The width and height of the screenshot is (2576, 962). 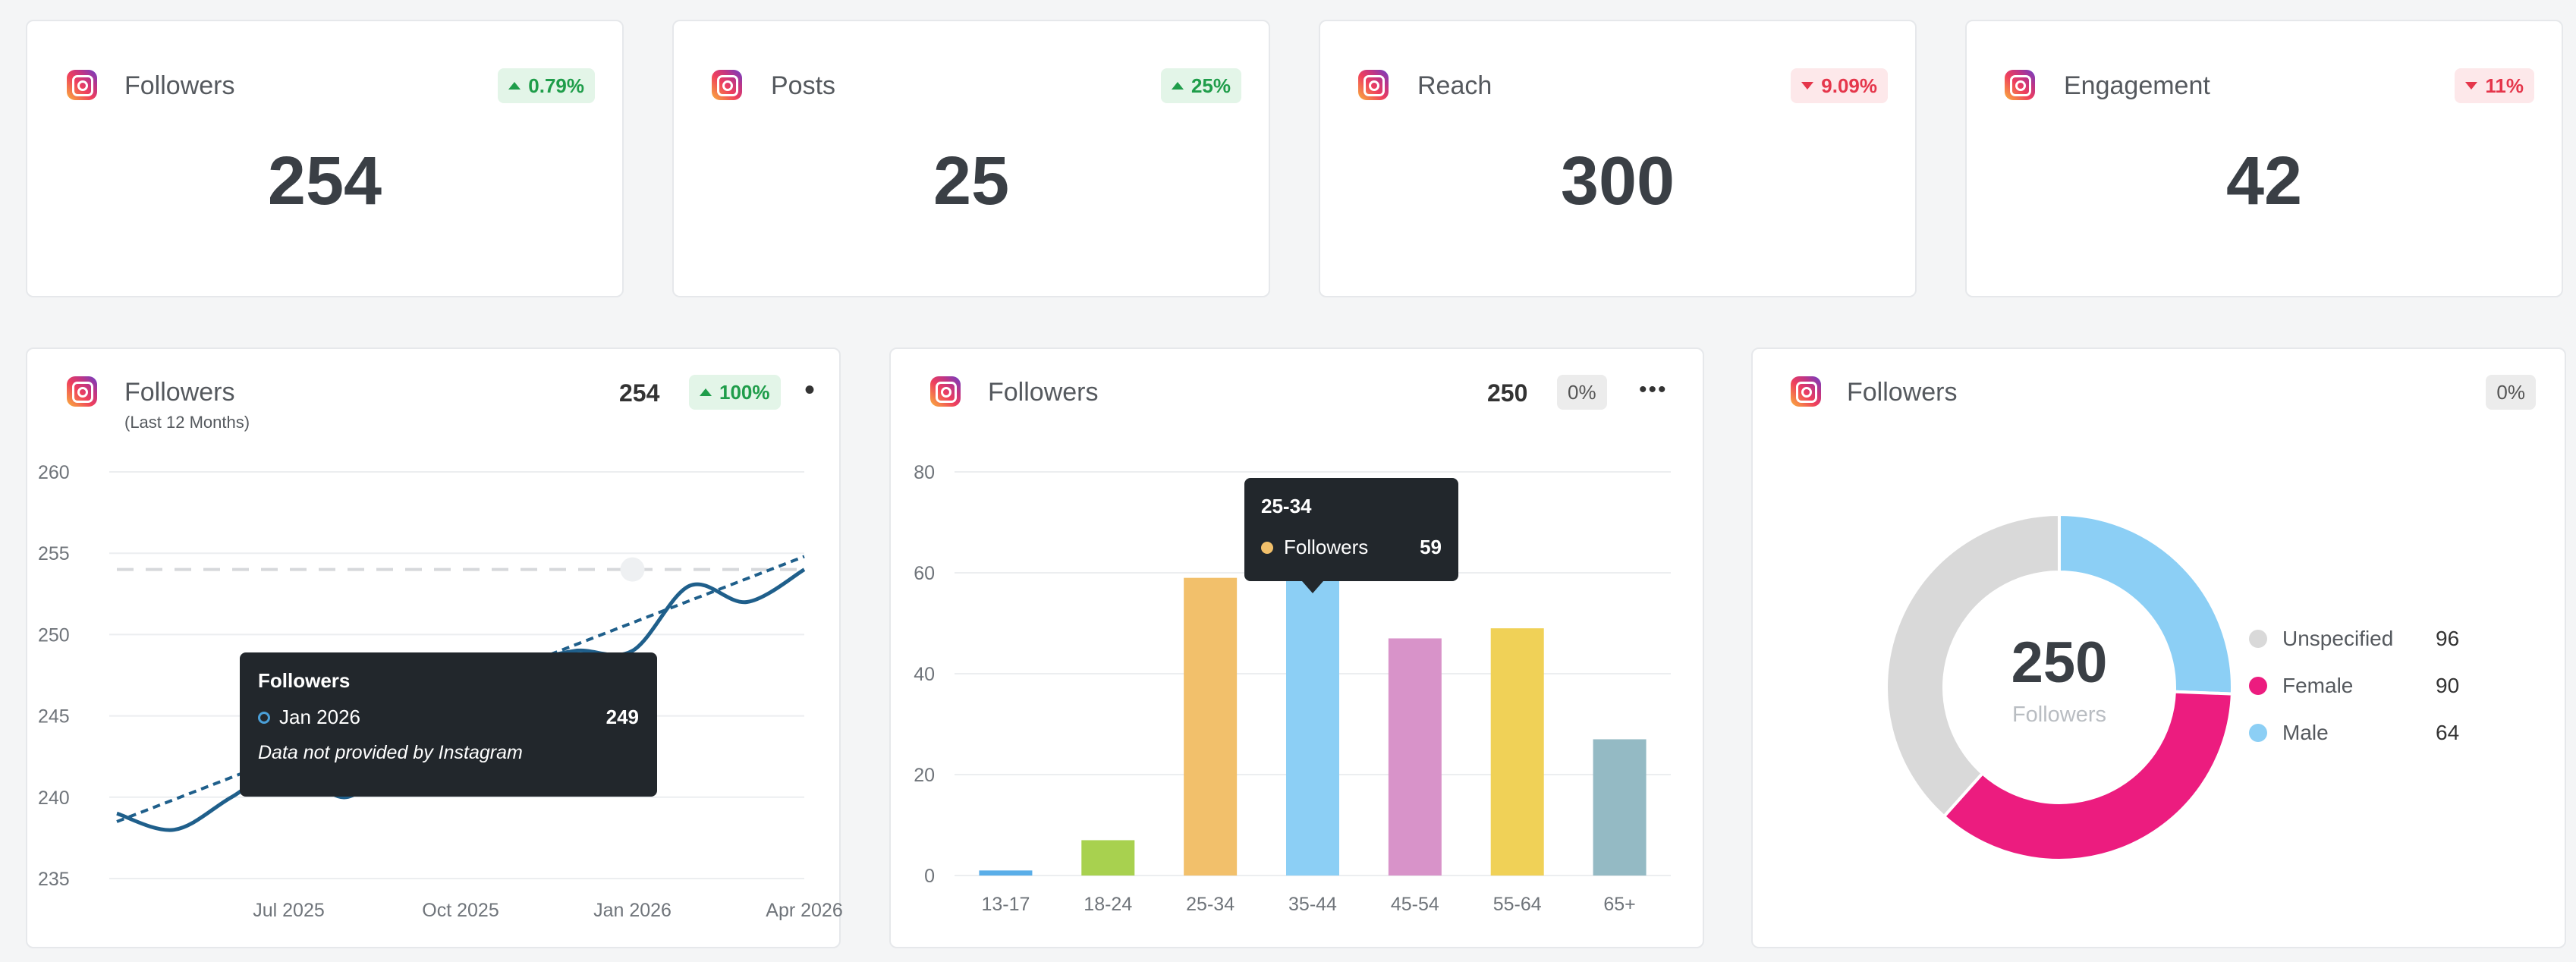 What do you see at coordinates (289, 910) in the screenshot?
I see `x-tick-label: Jul 2025` at bounding box center [289, 910].